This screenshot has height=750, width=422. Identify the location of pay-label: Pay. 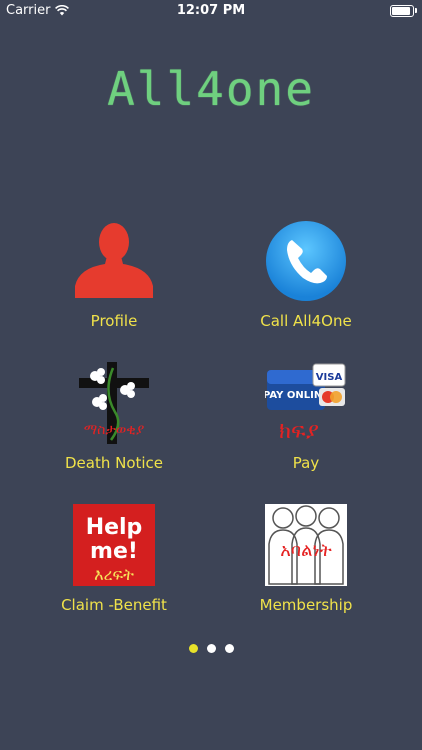
(306, 463).